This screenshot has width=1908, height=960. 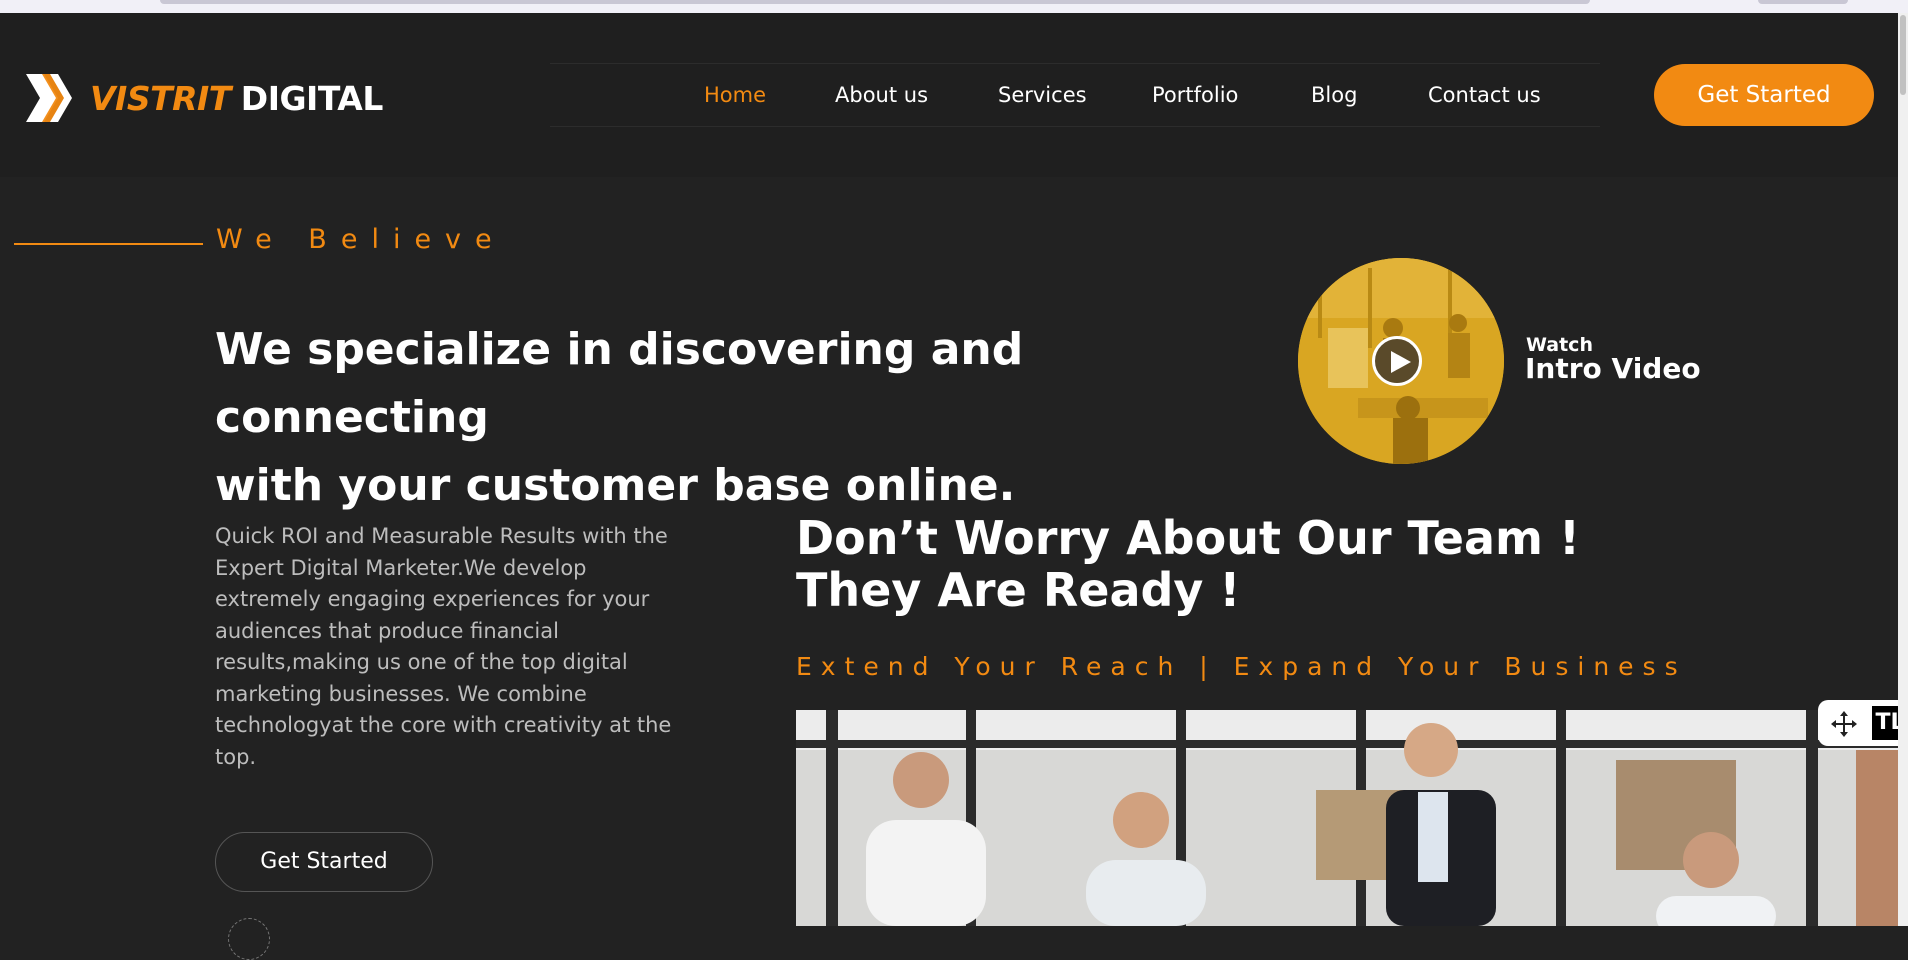 What do you see at coordinates (1042, 95) in the screenshot?
I see `nav-services: Services` at bounding box center [1042, 95].